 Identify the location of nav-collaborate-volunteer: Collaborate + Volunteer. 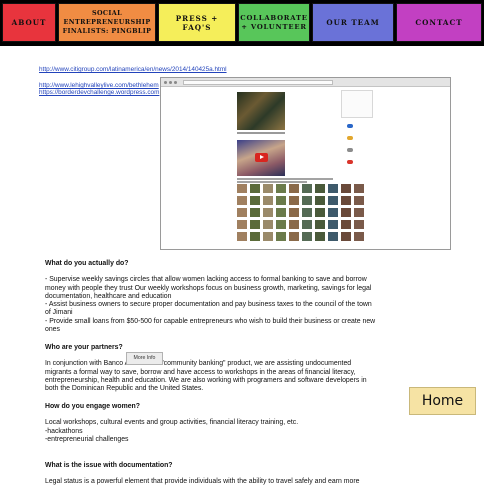
(274, 22).